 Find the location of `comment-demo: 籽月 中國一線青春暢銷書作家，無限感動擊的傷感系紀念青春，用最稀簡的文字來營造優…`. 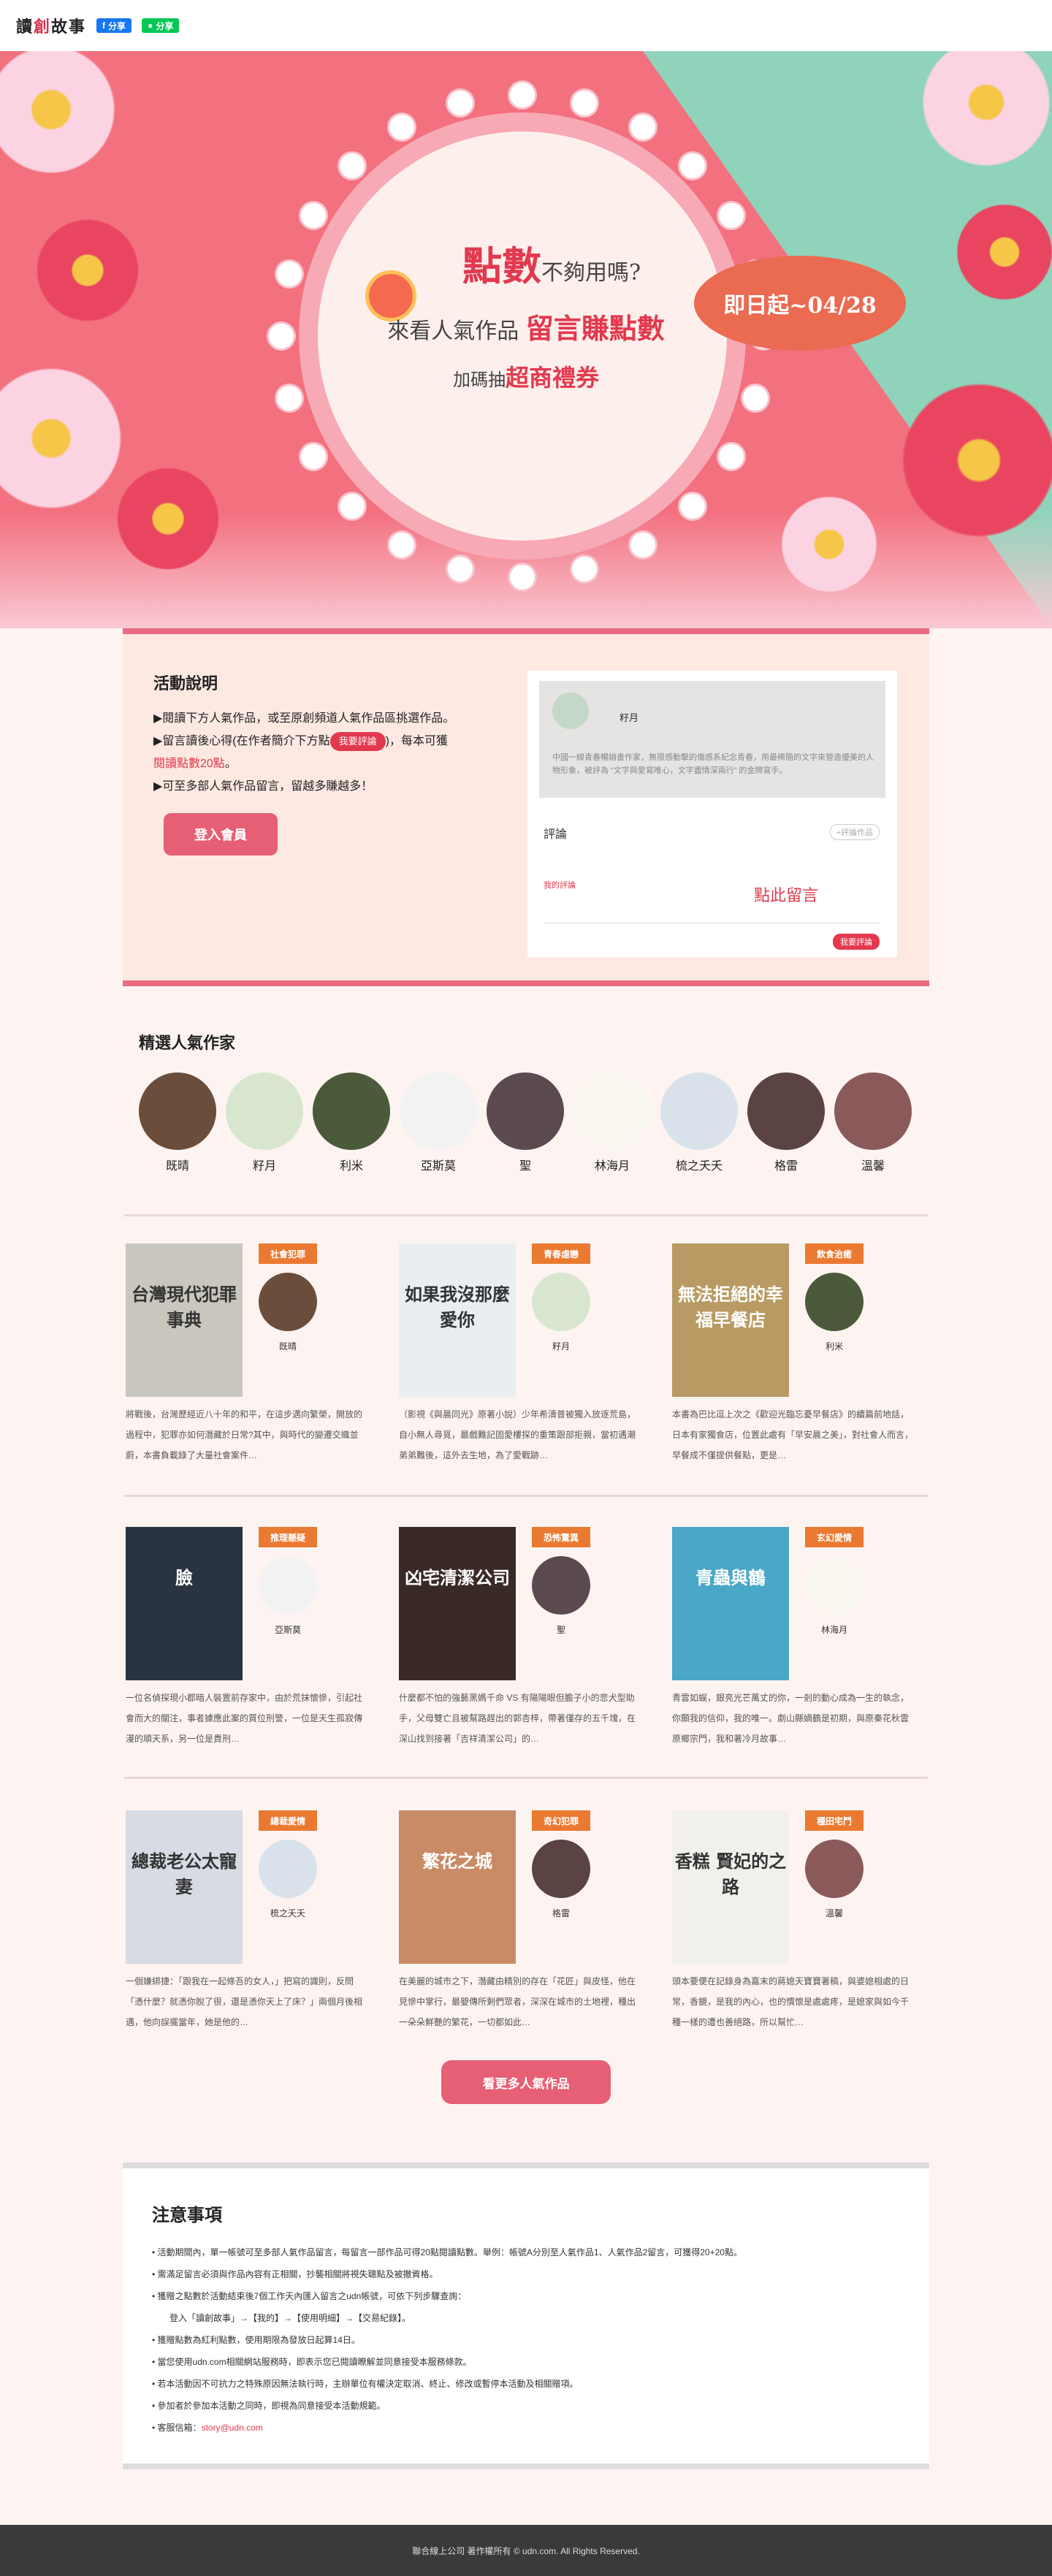

comment-demo: 籽月 中國一線青春暢銷書作家，無限感動擊的傷感系紀念青春，用最稀簡的文字來營造優… is located at coordinates (712, 814).